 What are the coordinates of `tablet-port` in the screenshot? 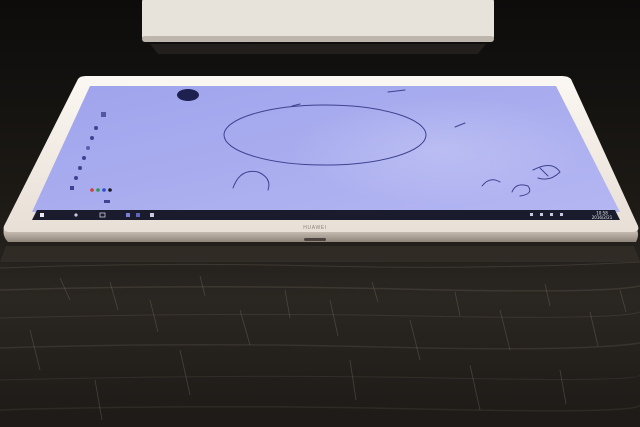 It's located at (315, 239).